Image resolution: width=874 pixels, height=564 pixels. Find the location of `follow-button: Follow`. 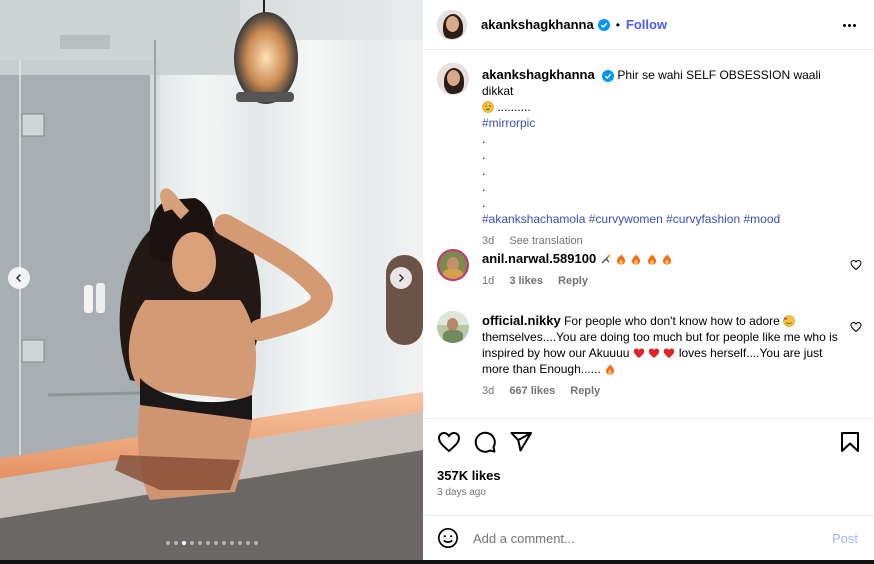

follow-button: Follow is located at coordinates (646, 24).